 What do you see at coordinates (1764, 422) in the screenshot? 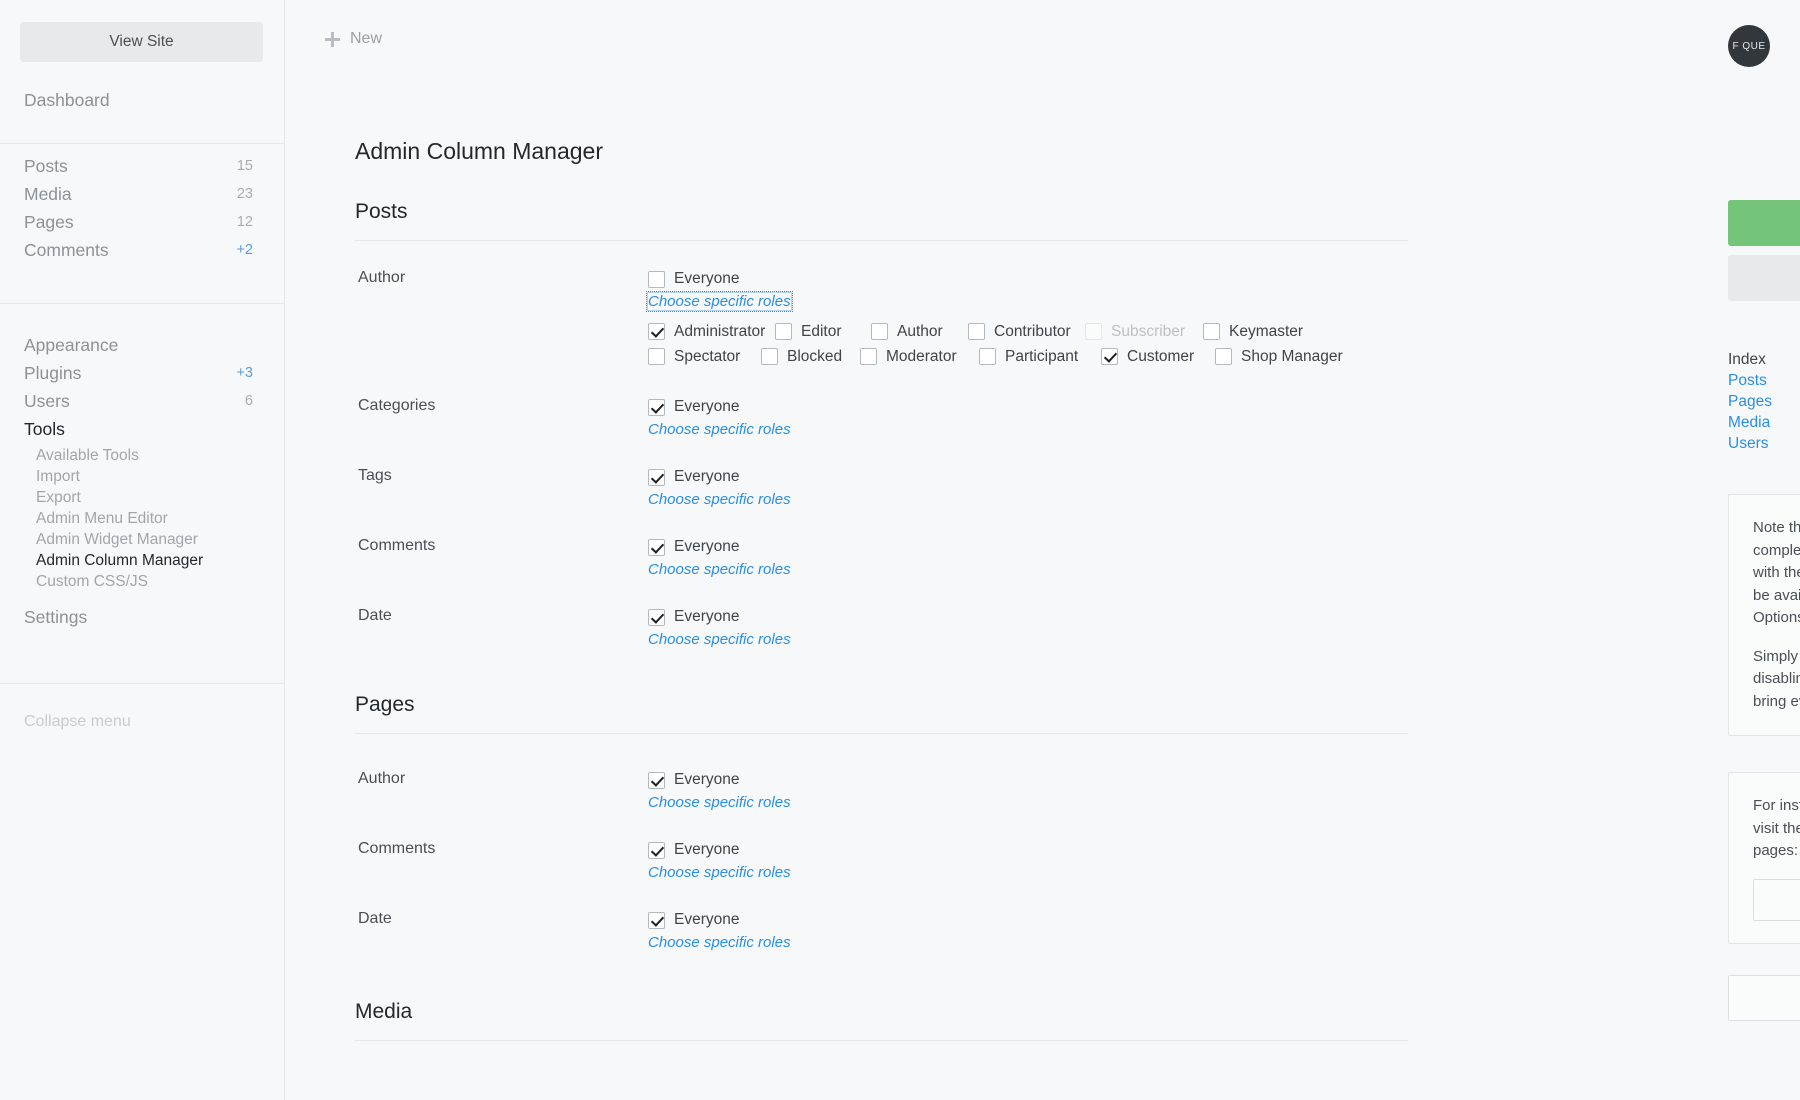
I see `index-link-media: Media` at bounding box center [1764, 422].